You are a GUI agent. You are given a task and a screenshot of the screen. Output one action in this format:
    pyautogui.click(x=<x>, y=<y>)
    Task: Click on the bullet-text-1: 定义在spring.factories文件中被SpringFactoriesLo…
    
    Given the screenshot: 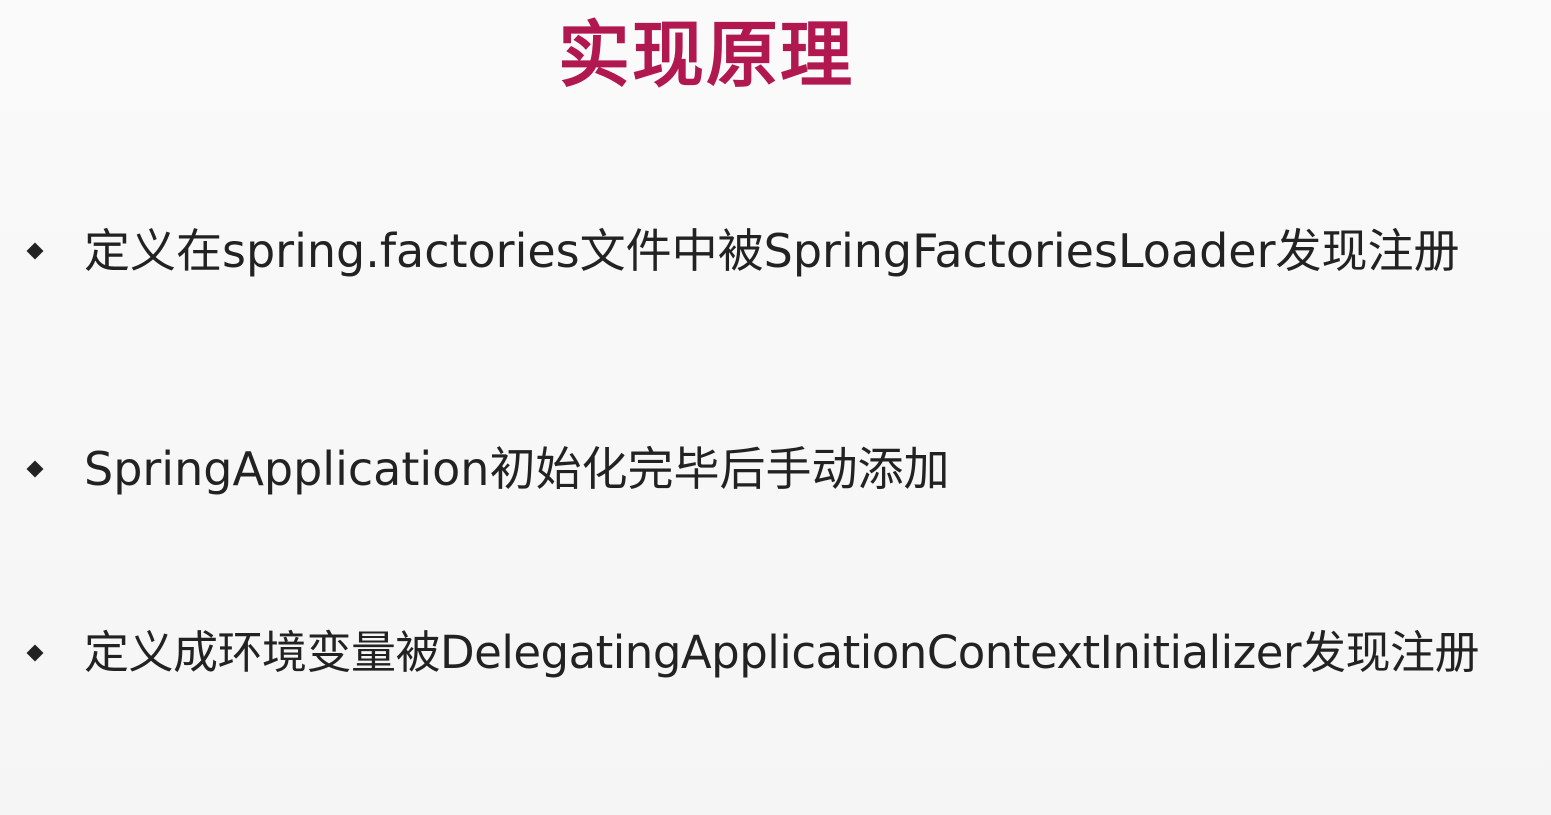 What is the action you would take?
    pyautogui.click(x=772, y=251)
    